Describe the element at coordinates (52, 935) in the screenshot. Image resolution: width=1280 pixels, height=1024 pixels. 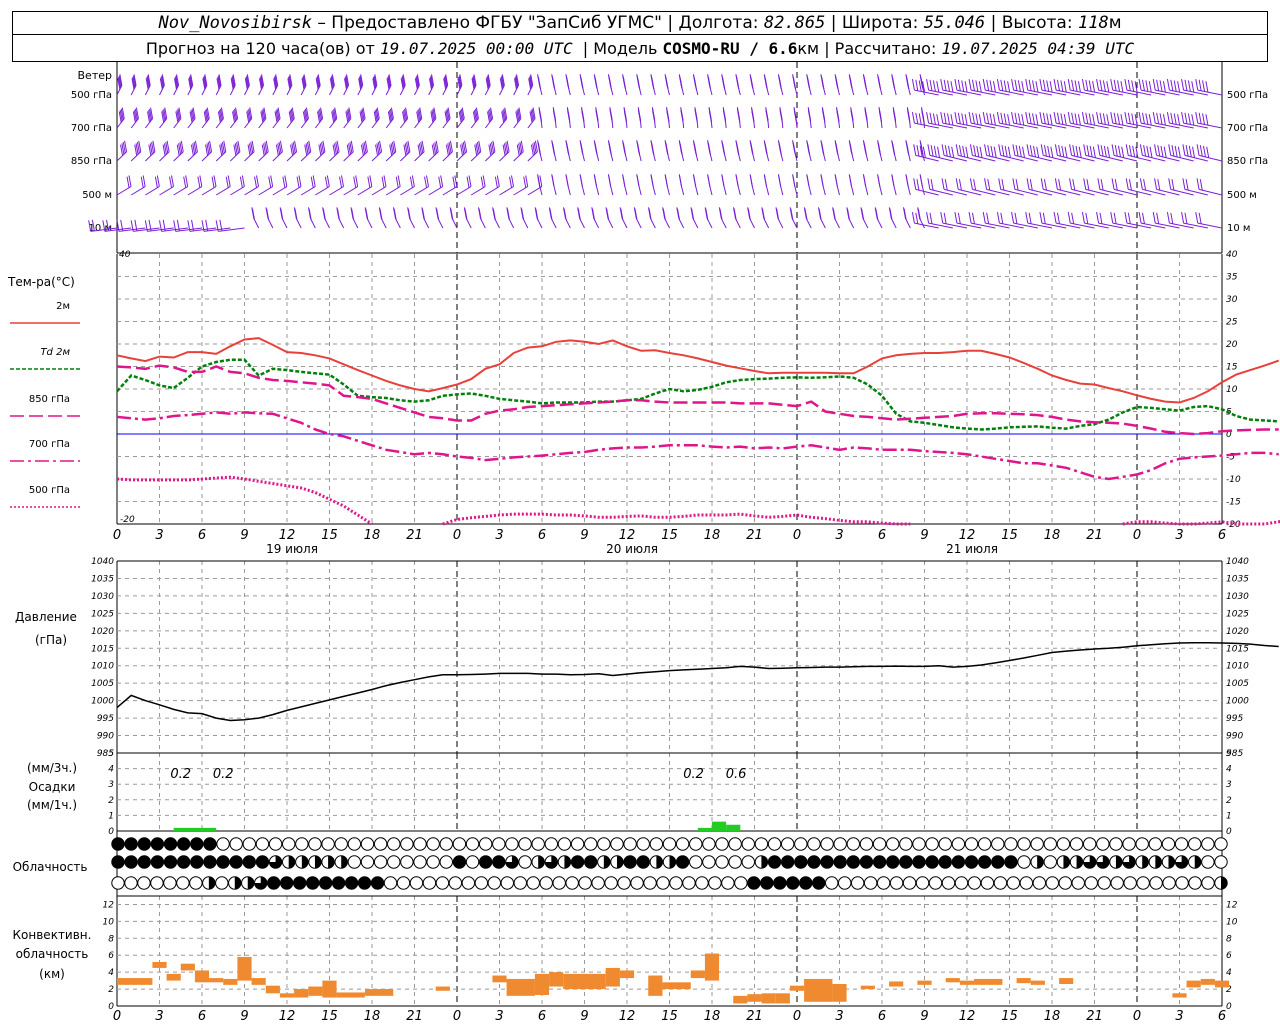
I see `conv-title-1: Конвективн.` at that location.